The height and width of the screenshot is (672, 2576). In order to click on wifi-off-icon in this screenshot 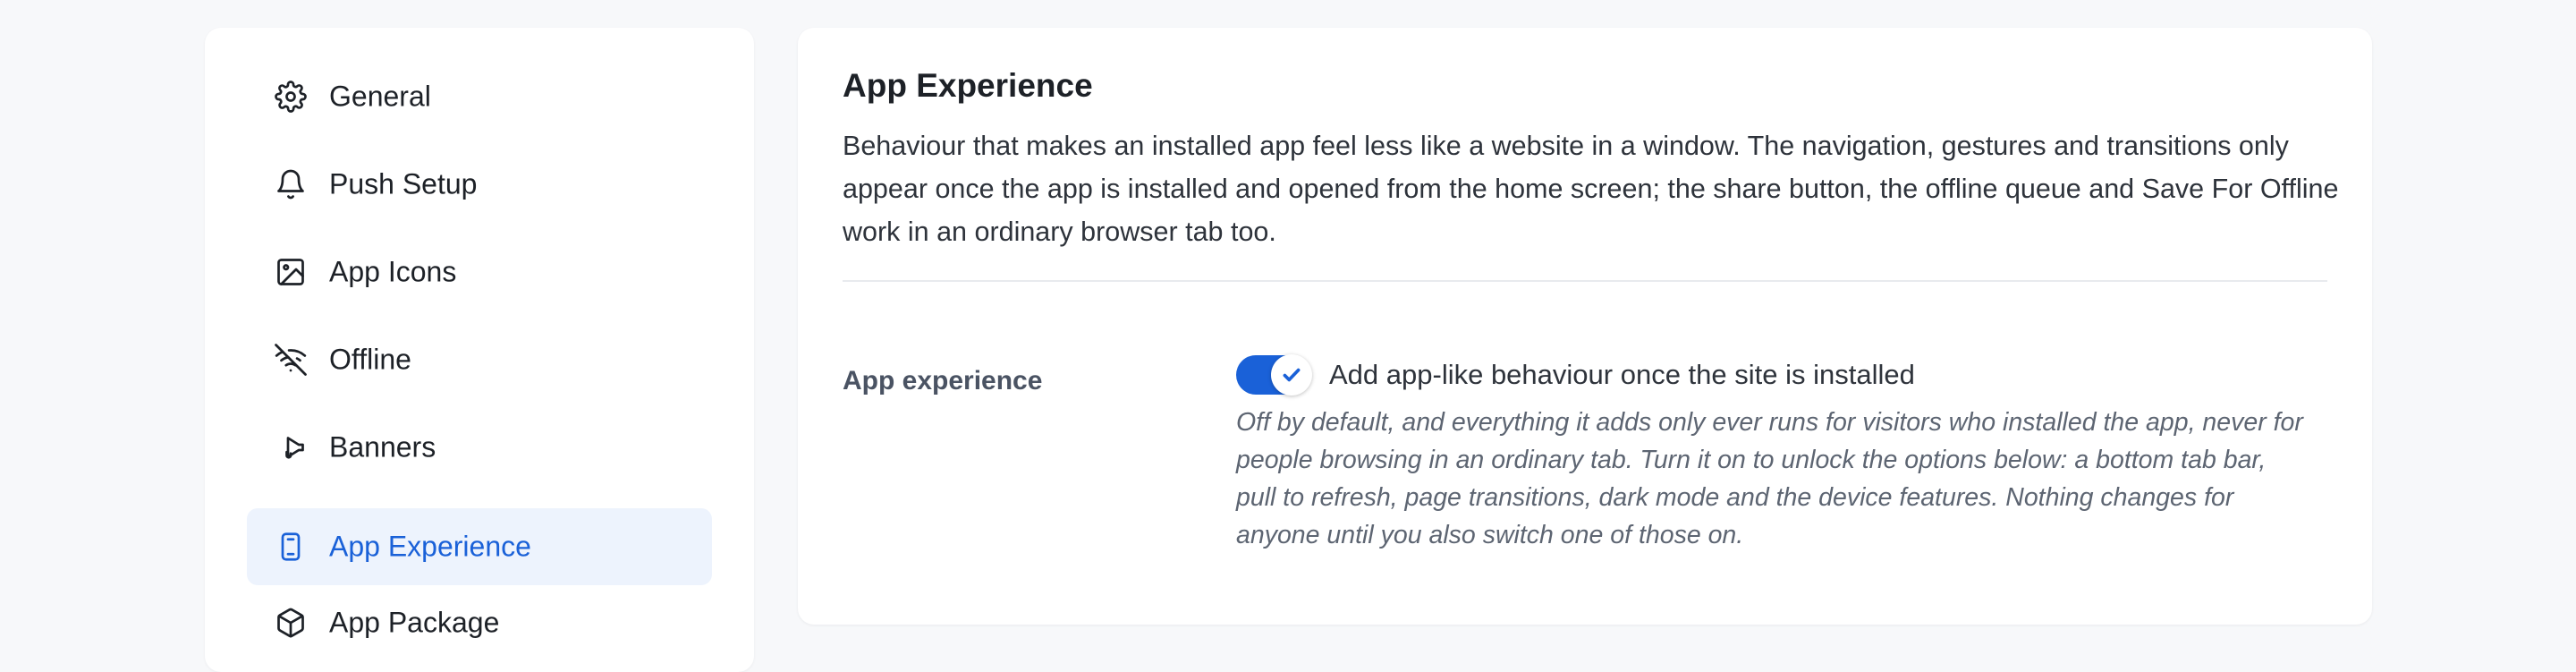, I will do `click(291, 360)`.